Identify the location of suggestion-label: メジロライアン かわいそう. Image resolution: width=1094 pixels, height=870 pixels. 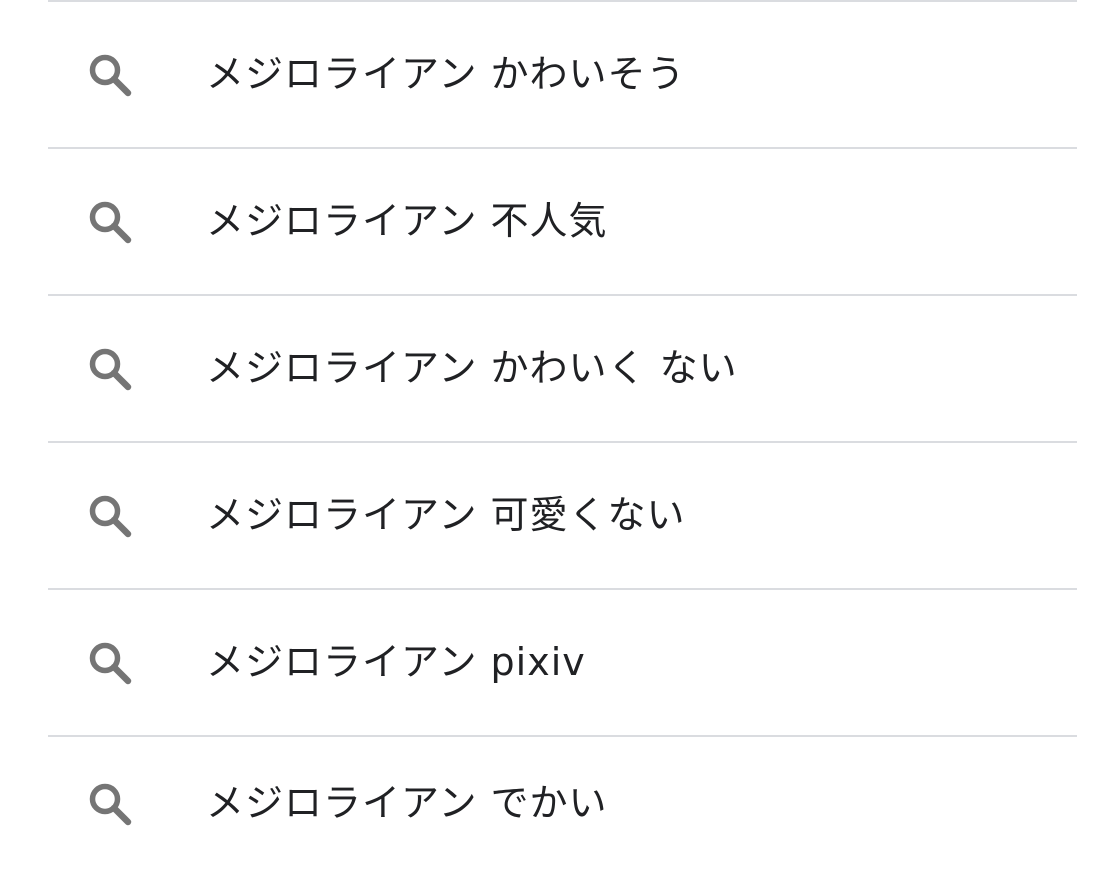
(446, 73).